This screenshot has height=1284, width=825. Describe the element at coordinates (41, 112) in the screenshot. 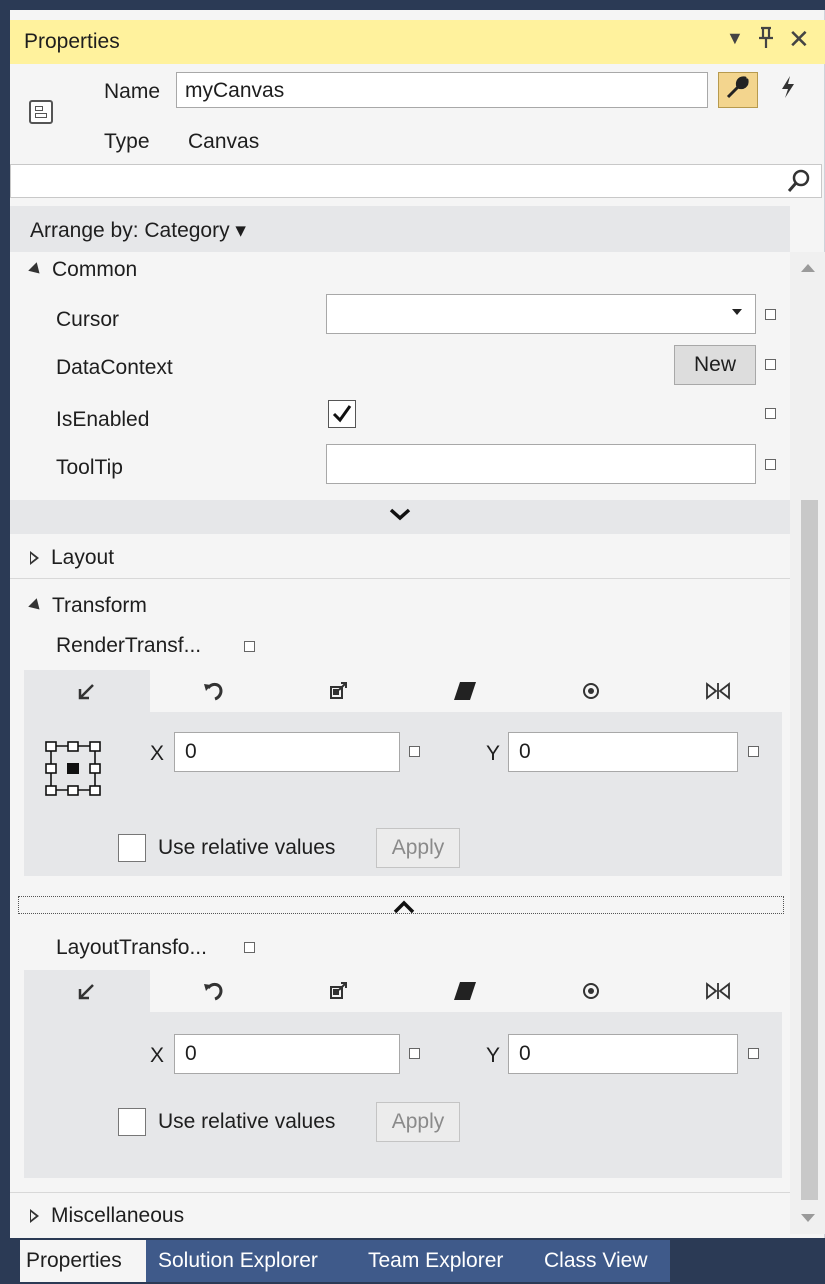

I see `canvas-icon` at that location.